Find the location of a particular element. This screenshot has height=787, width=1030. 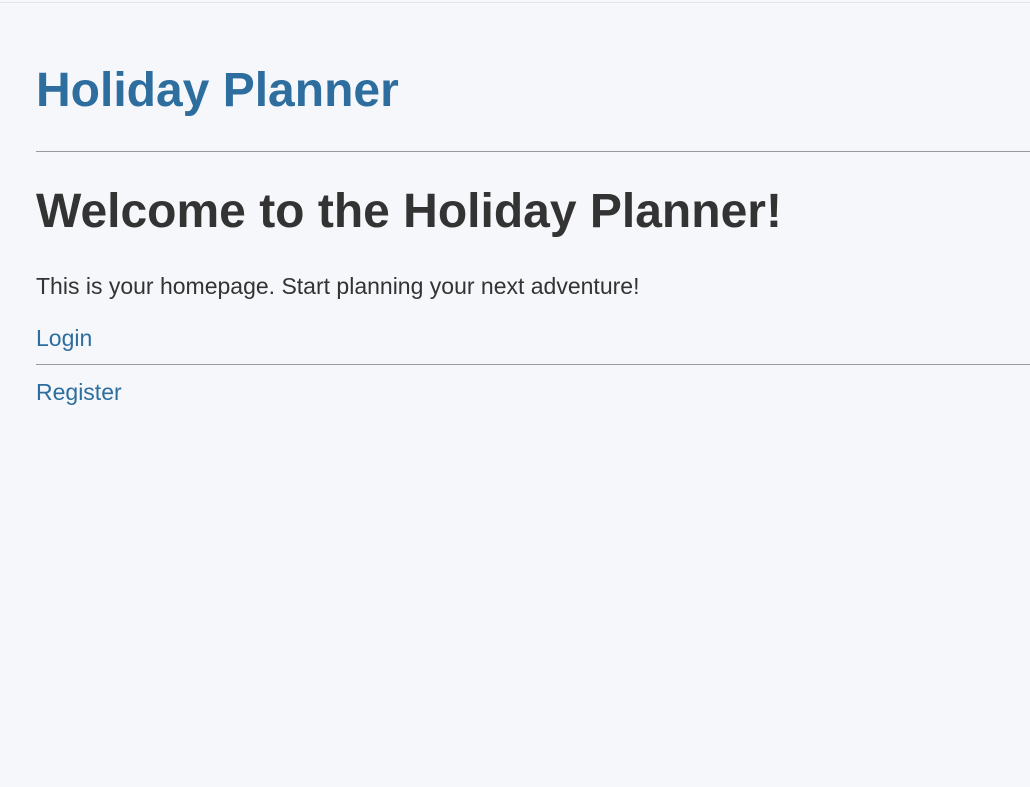

site-header: Holiday Planner is located at coordinates (217, 91).